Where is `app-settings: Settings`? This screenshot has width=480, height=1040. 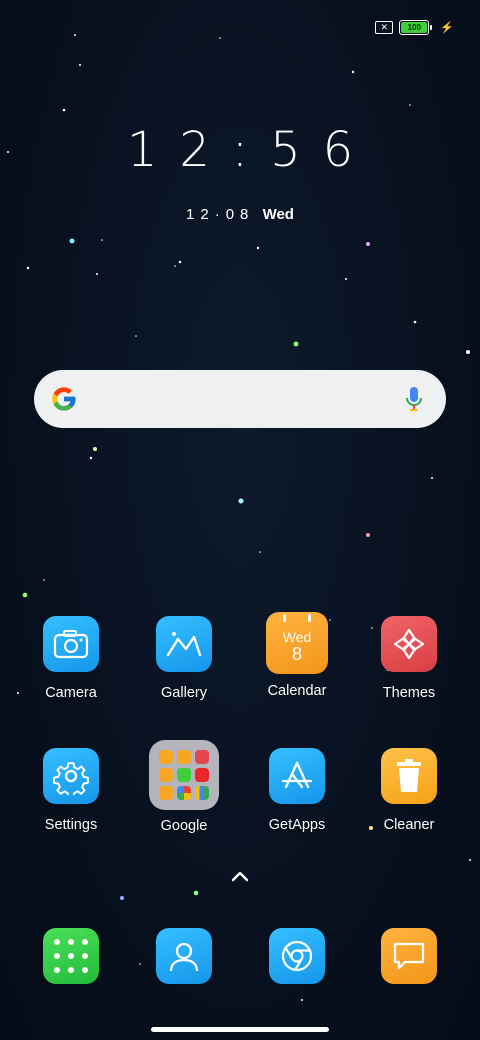 app-settings: Settings is located at coordinates (71, 790).